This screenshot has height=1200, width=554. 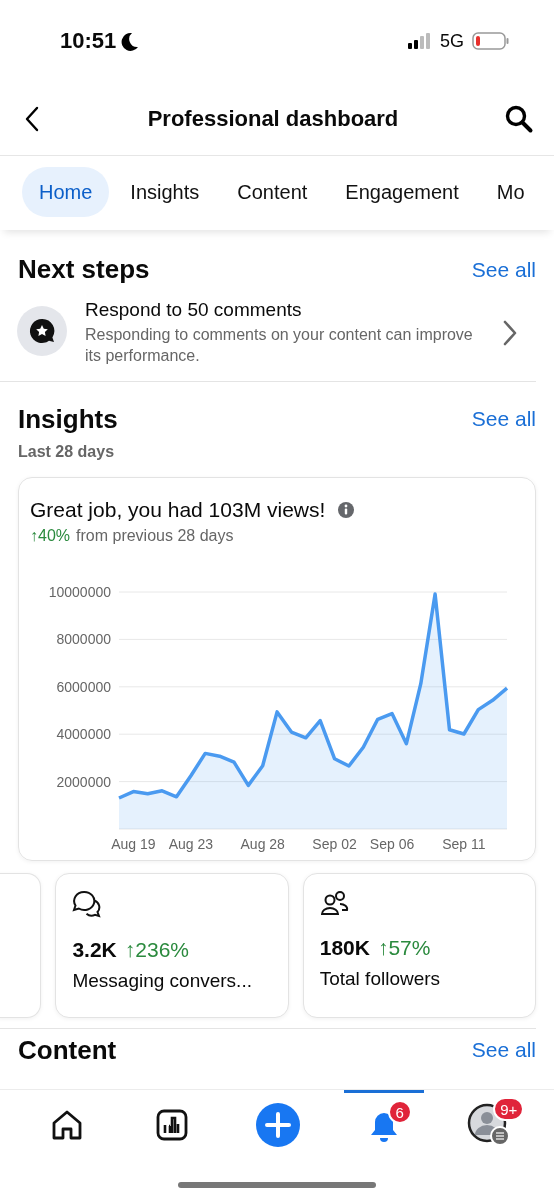 I want to click on axis-label: Sep 06, so click(x=392, y=843).